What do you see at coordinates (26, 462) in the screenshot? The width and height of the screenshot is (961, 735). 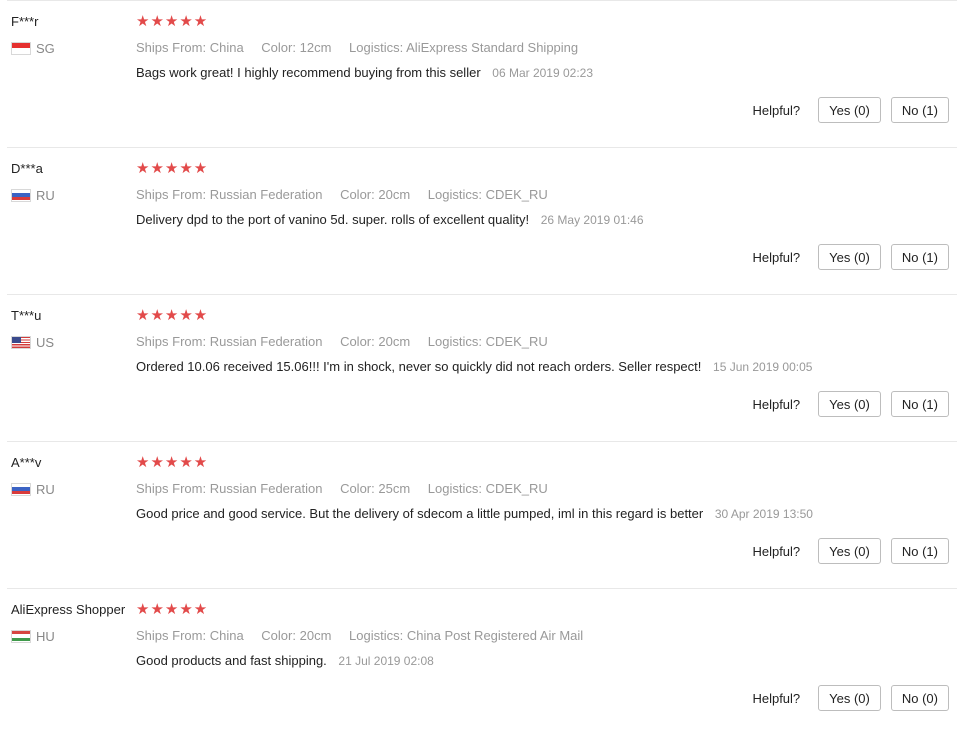 I see `reviewer-name: A***v` at bounding box center [26, 462].